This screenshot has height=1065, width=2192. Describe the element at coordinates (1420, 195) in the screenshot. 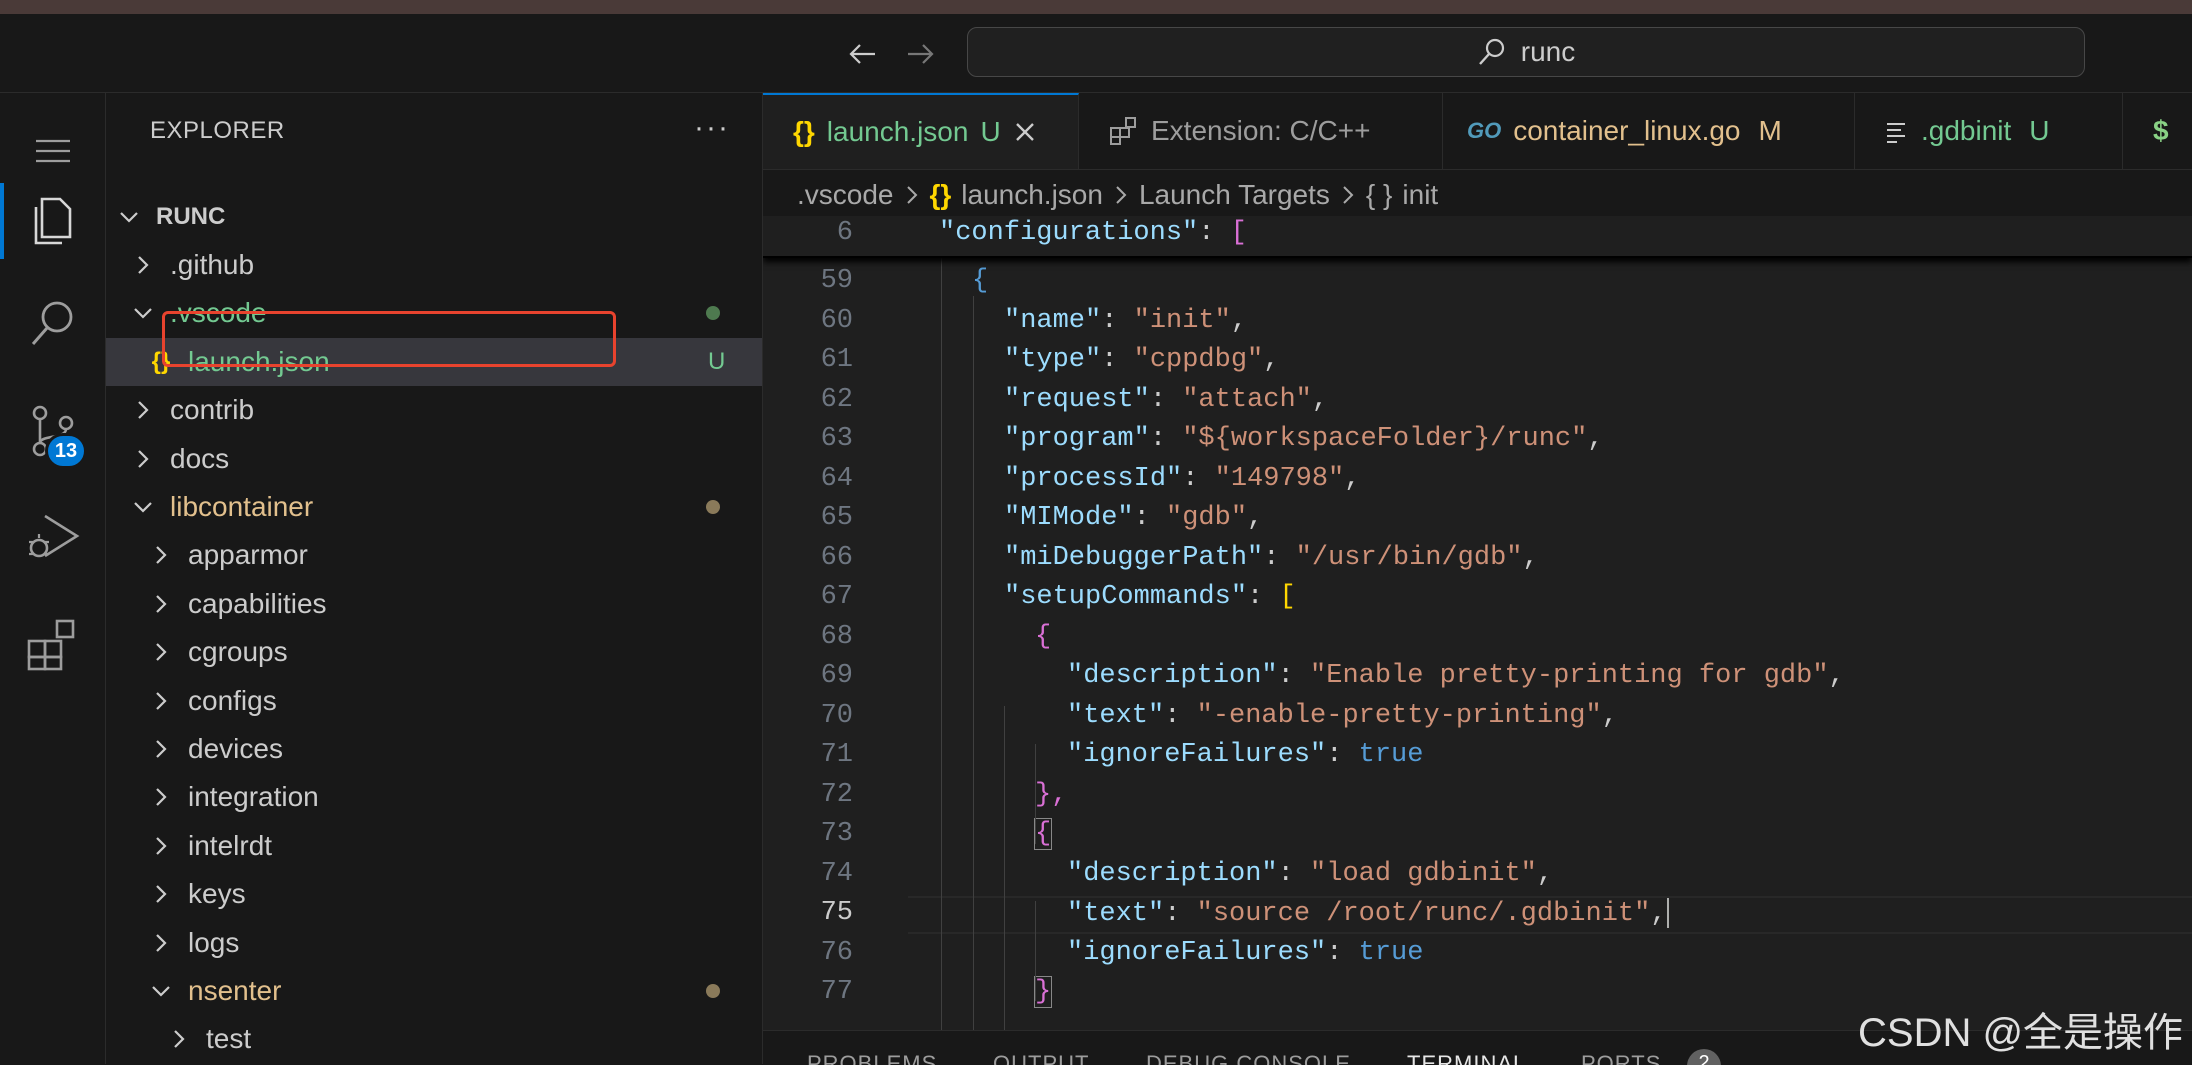

I see `breadcrumb-symbol: init` at that location.